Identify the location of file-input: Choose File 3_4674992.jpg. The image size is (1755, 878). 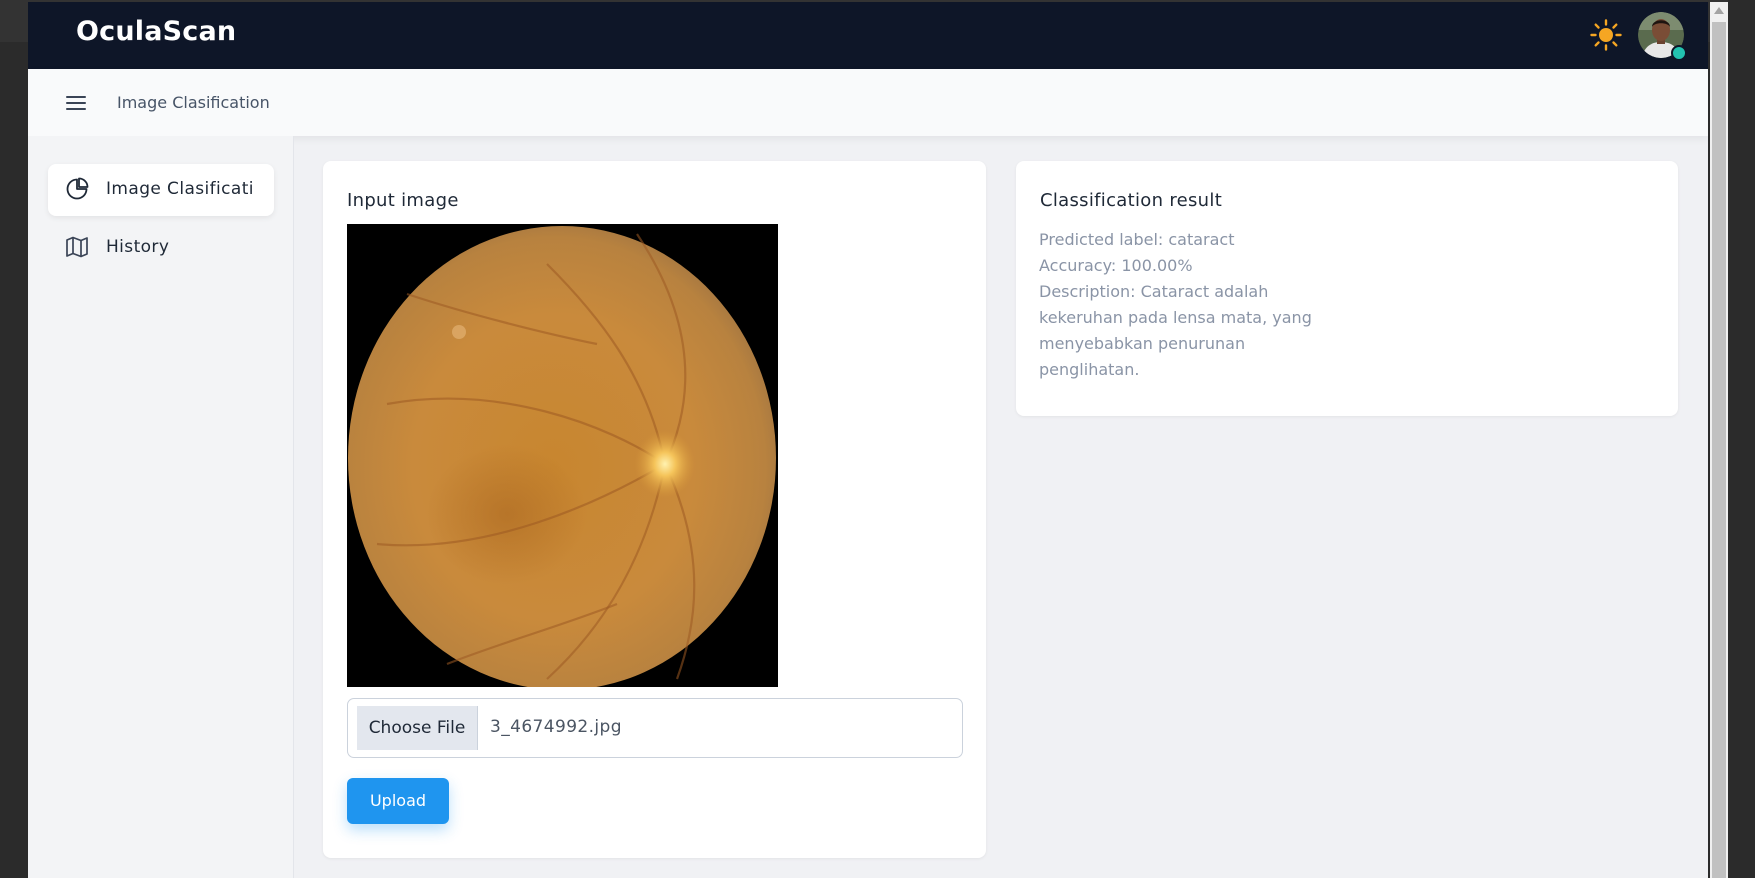
(655, 728).